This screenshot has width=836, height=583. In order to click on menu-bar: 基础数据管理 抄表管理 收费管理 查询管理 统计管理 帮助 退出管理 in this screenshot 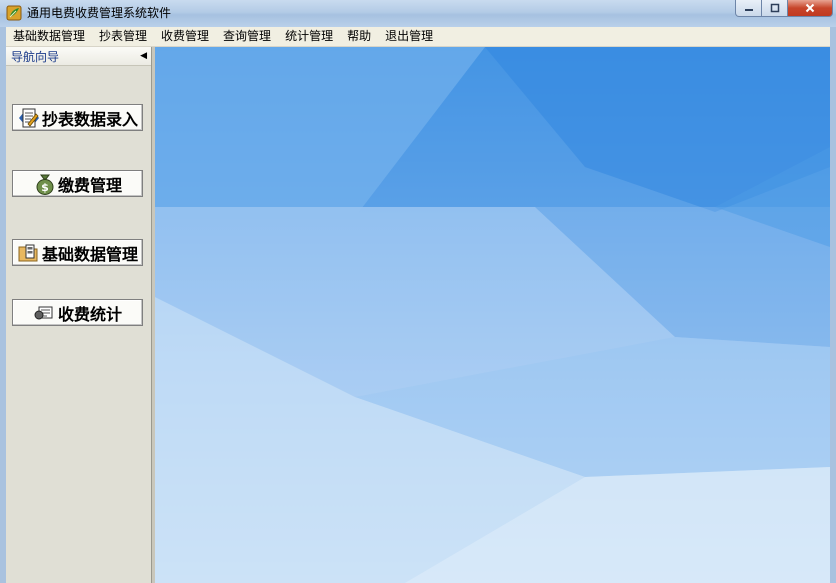, I will do `click(418, 37)`.